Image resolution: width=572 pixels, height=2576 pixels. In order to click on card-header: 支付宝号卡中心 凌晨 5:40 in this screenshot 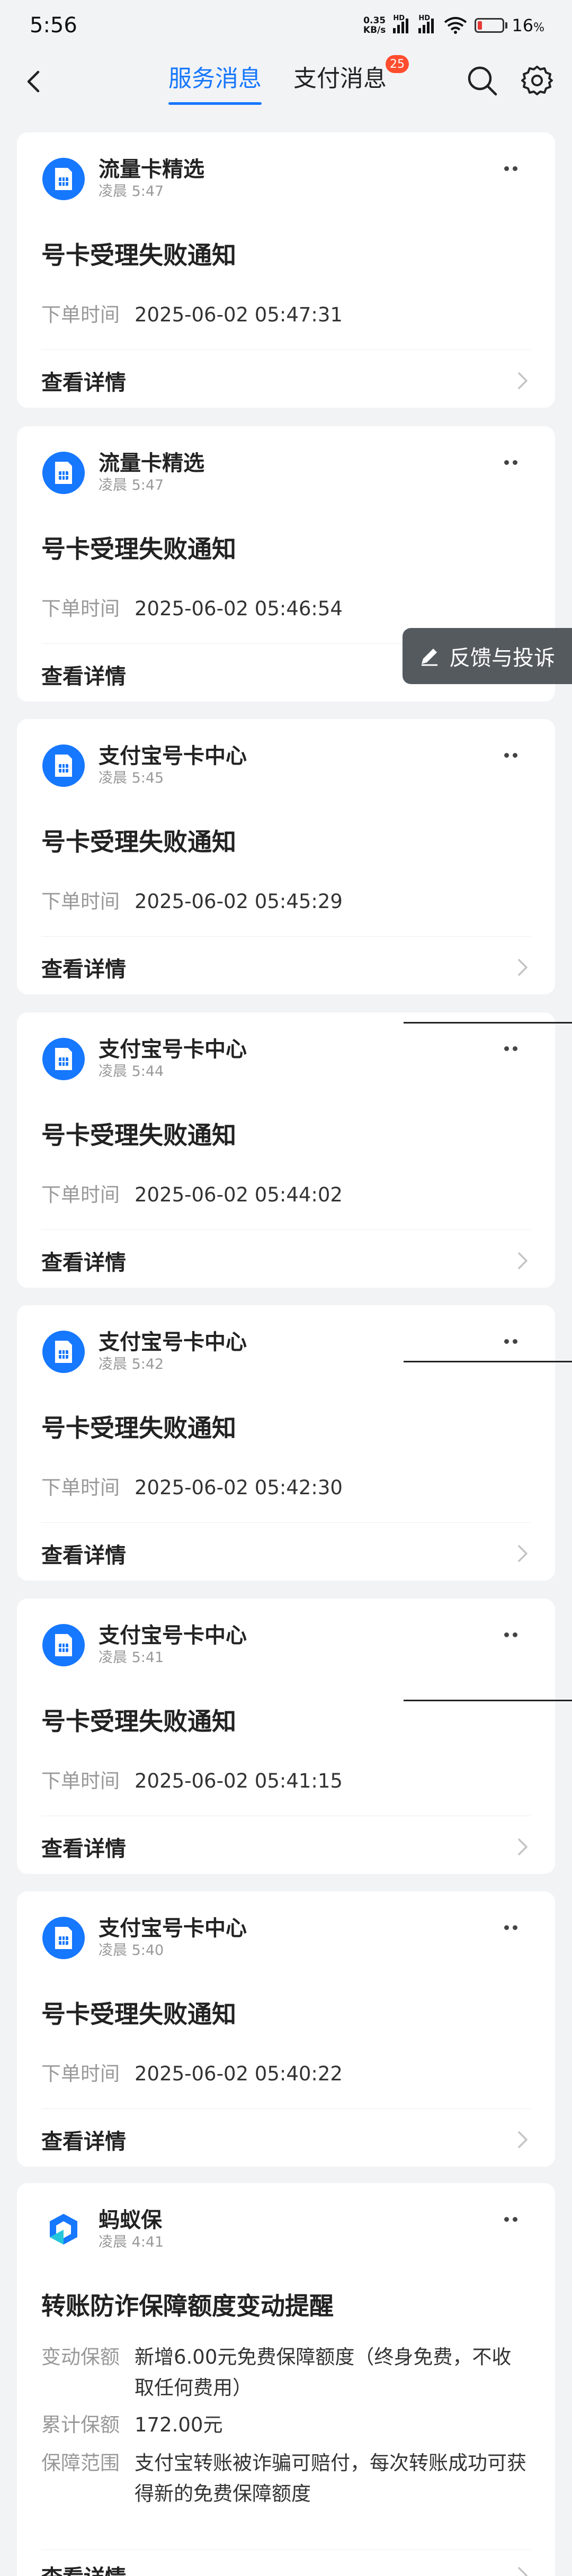, I will do `click(145, 1938)`.